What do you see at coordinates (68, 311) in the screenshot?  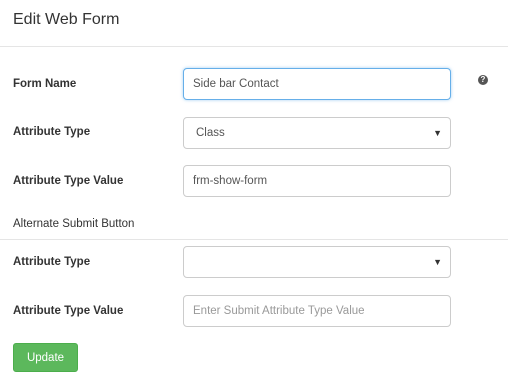 I see `submit-attribute-type-value-label: Attribute Type Value` at bounding box center [68, 311].